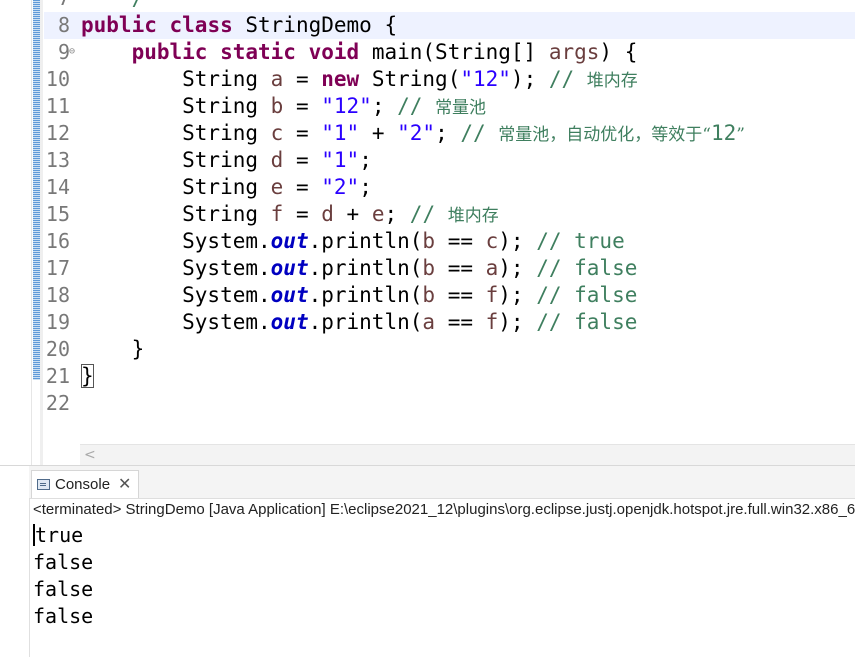  I want to click on code-line: 11 String b = "12"; // 常量池, so click(427, 106).